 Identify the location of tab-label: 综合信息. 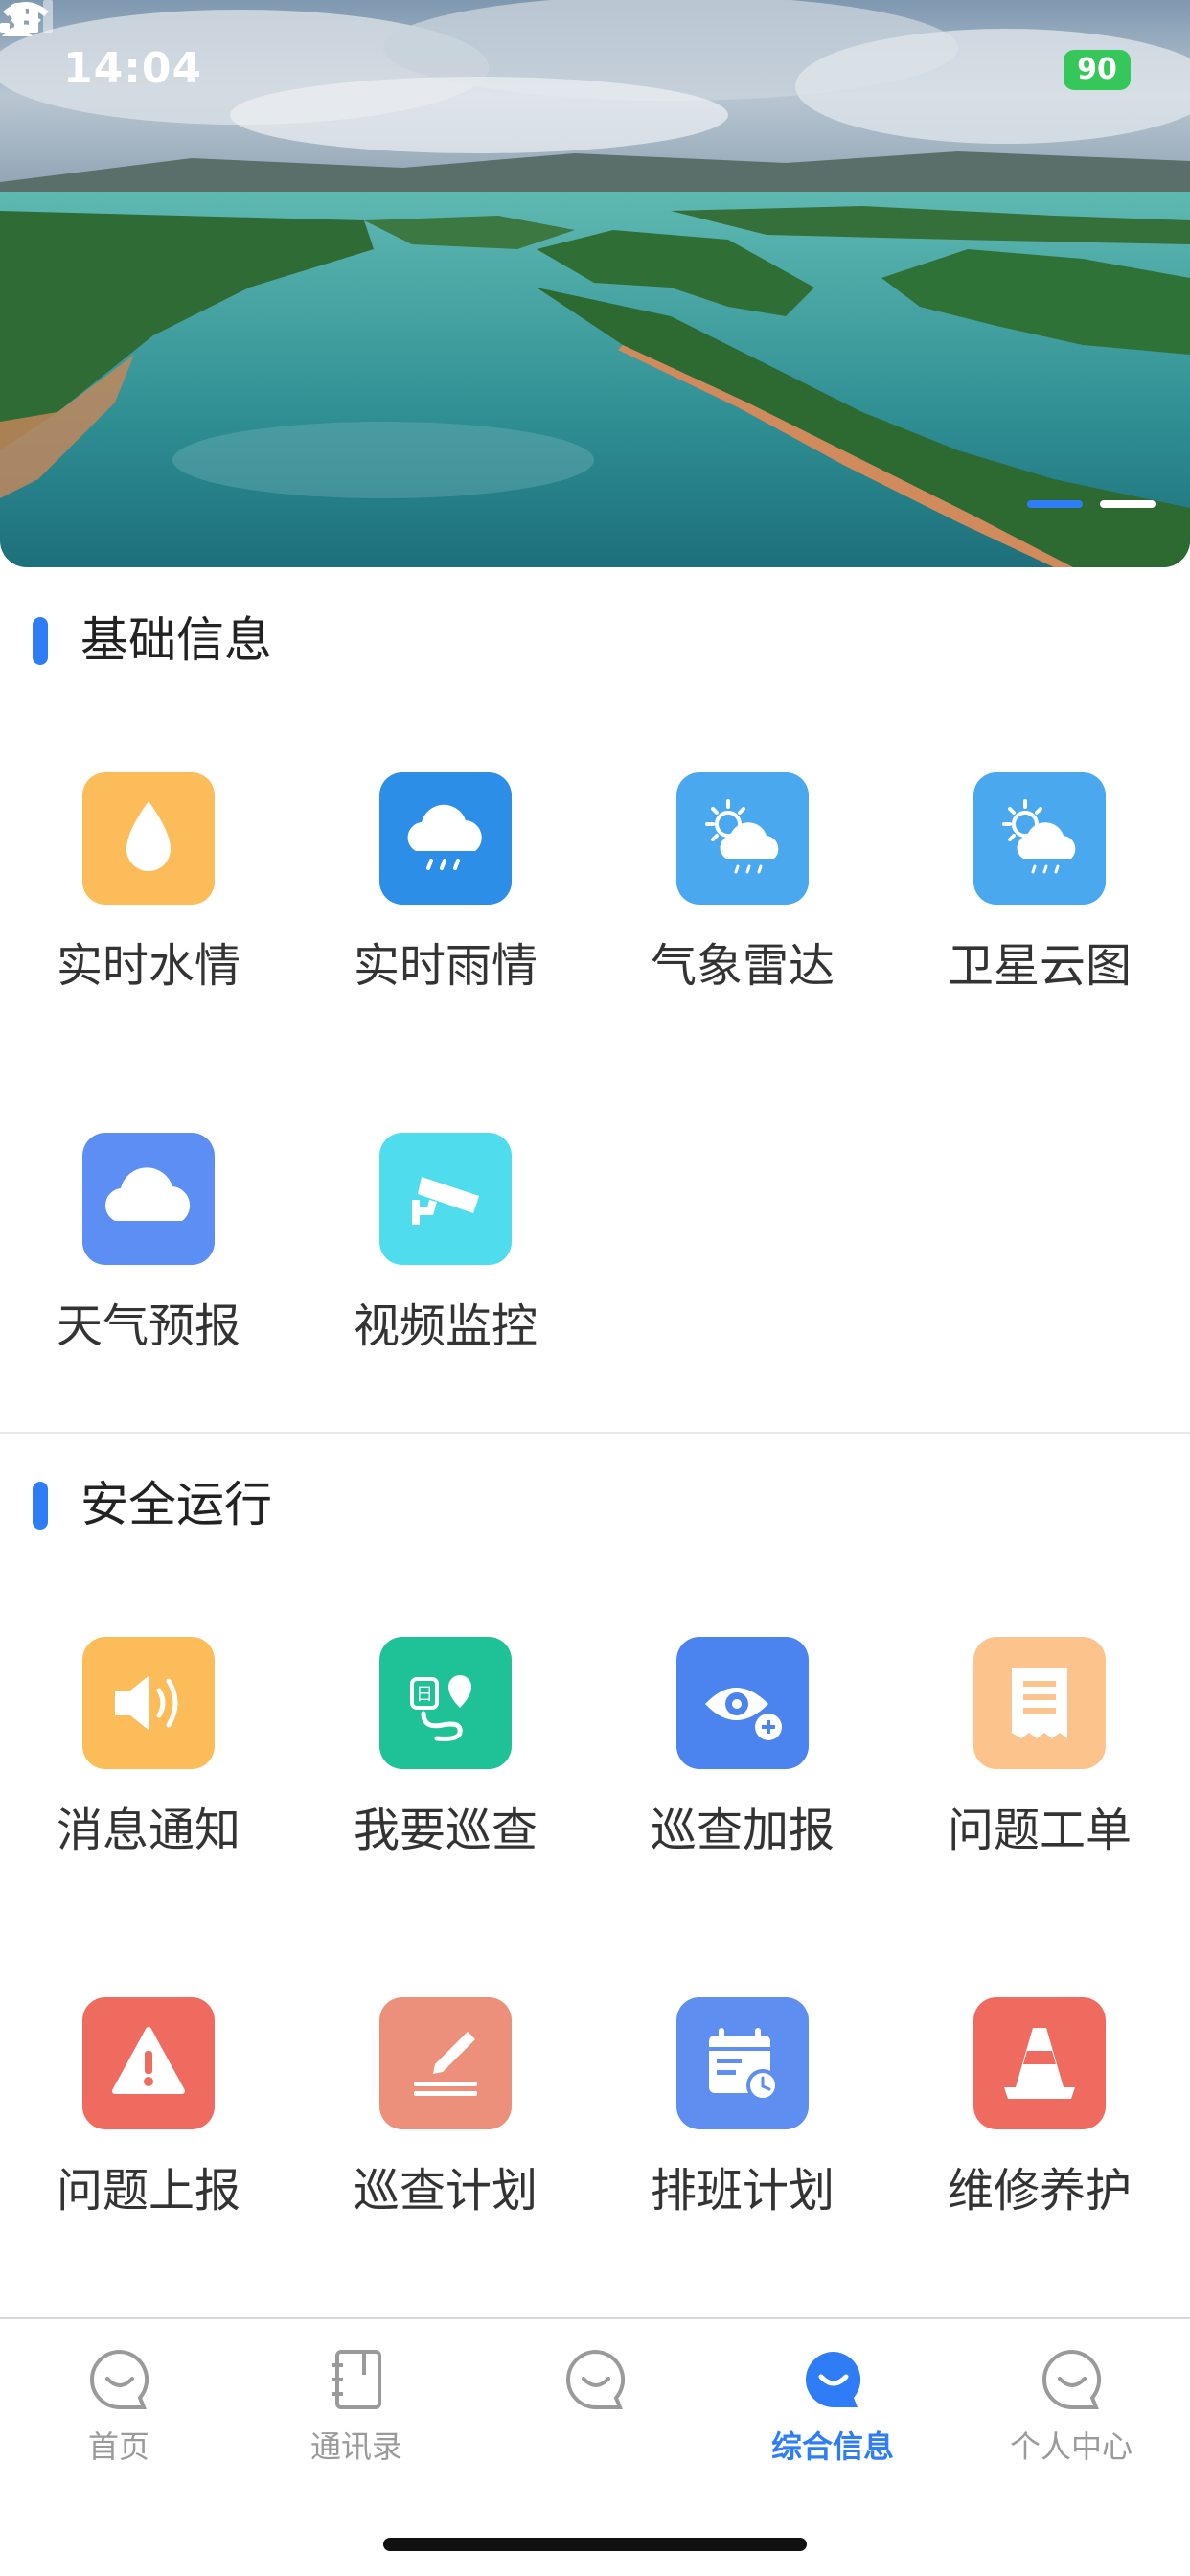
(832, 2446).